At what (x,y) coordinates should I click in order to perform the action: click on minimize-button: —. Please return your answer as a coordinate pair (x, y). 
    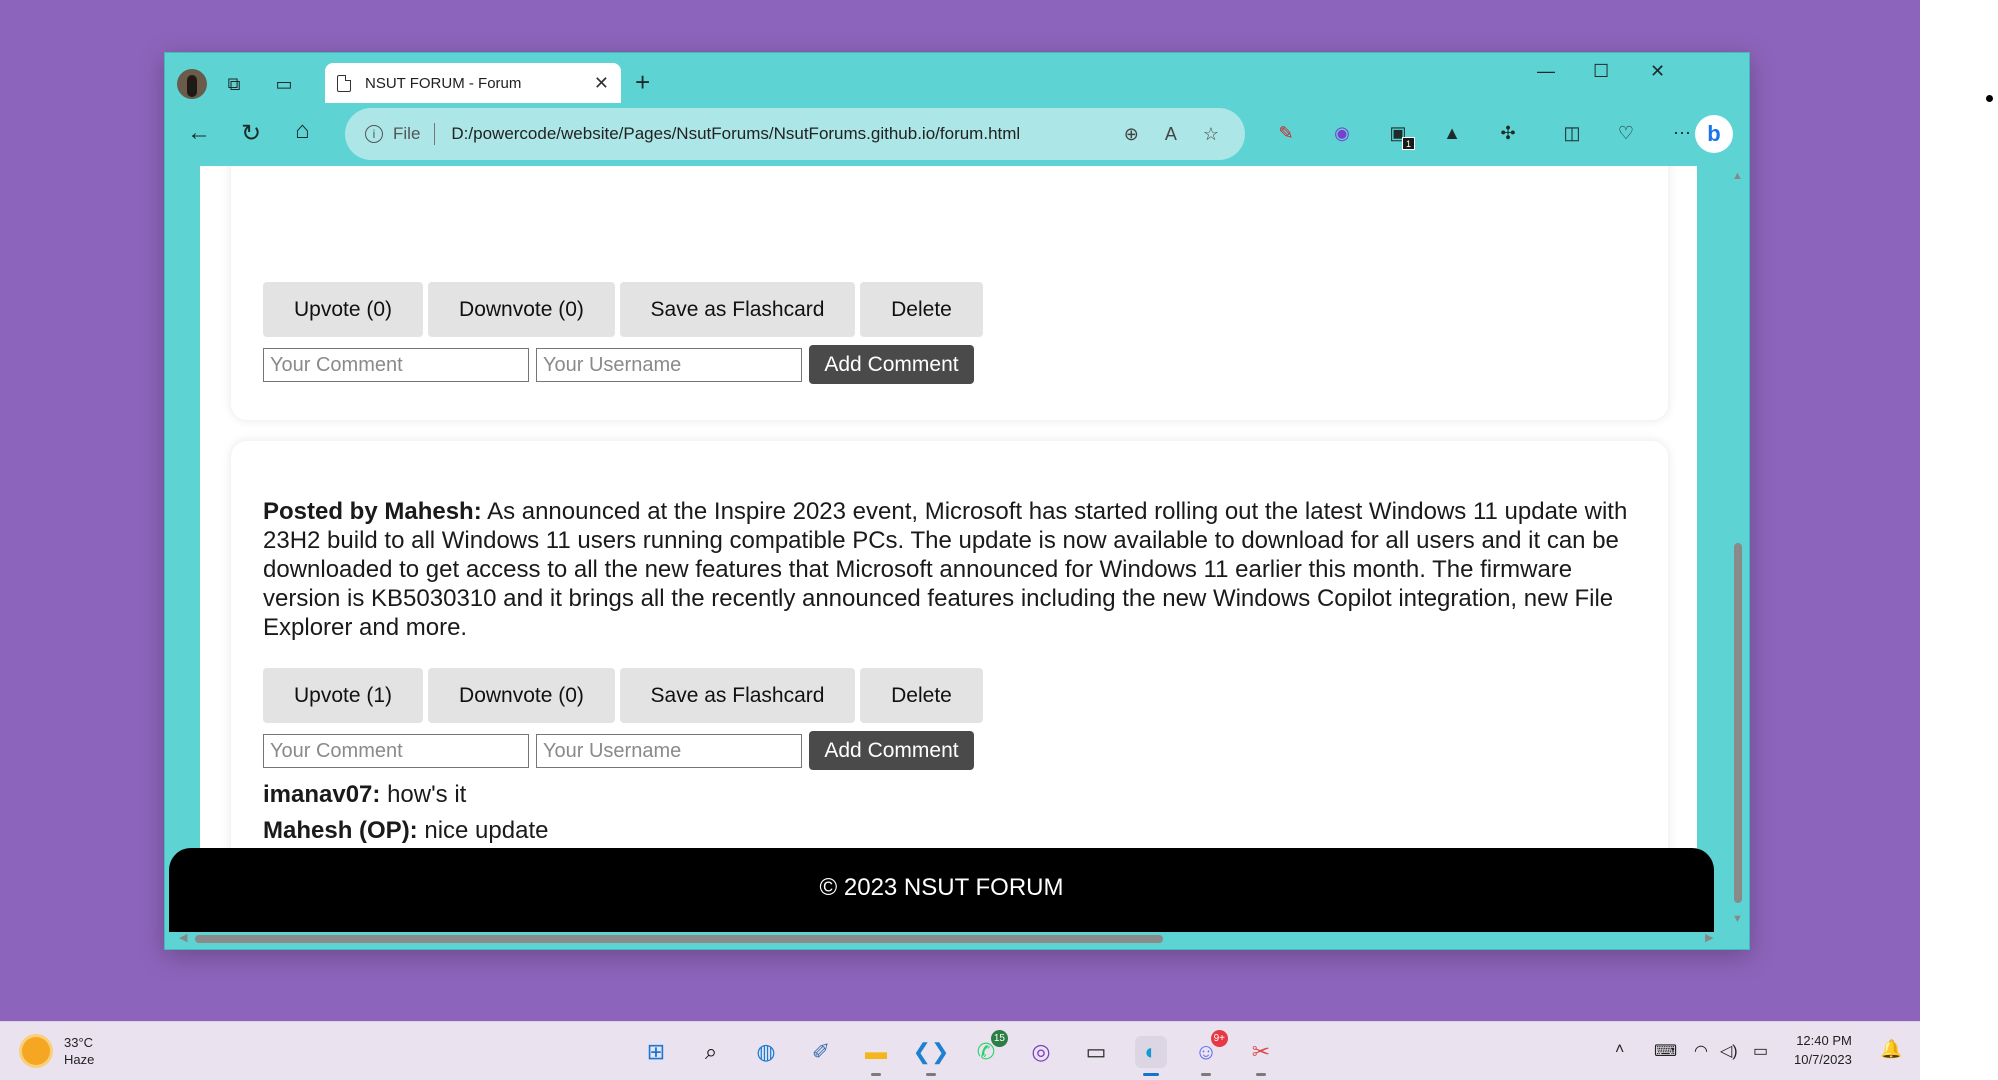
    Looking at the image, I should click on (1546, 71).